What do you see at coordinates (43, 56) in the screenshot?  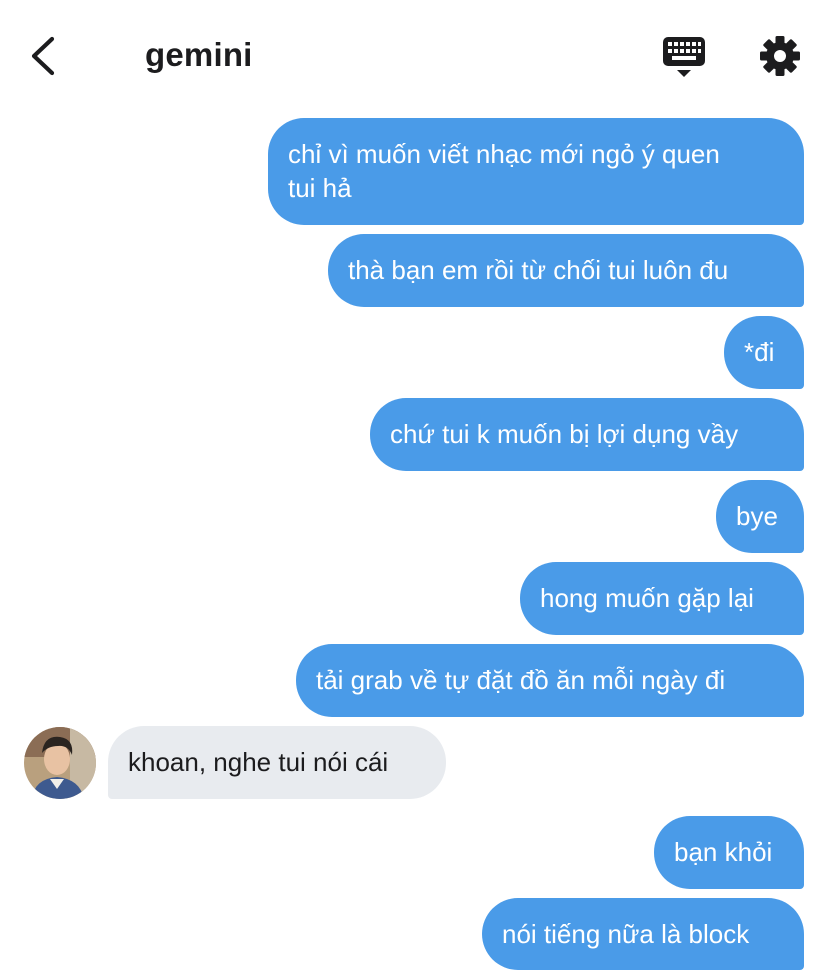 I see `chevron-left-icon` at bounding box center [43, 56].